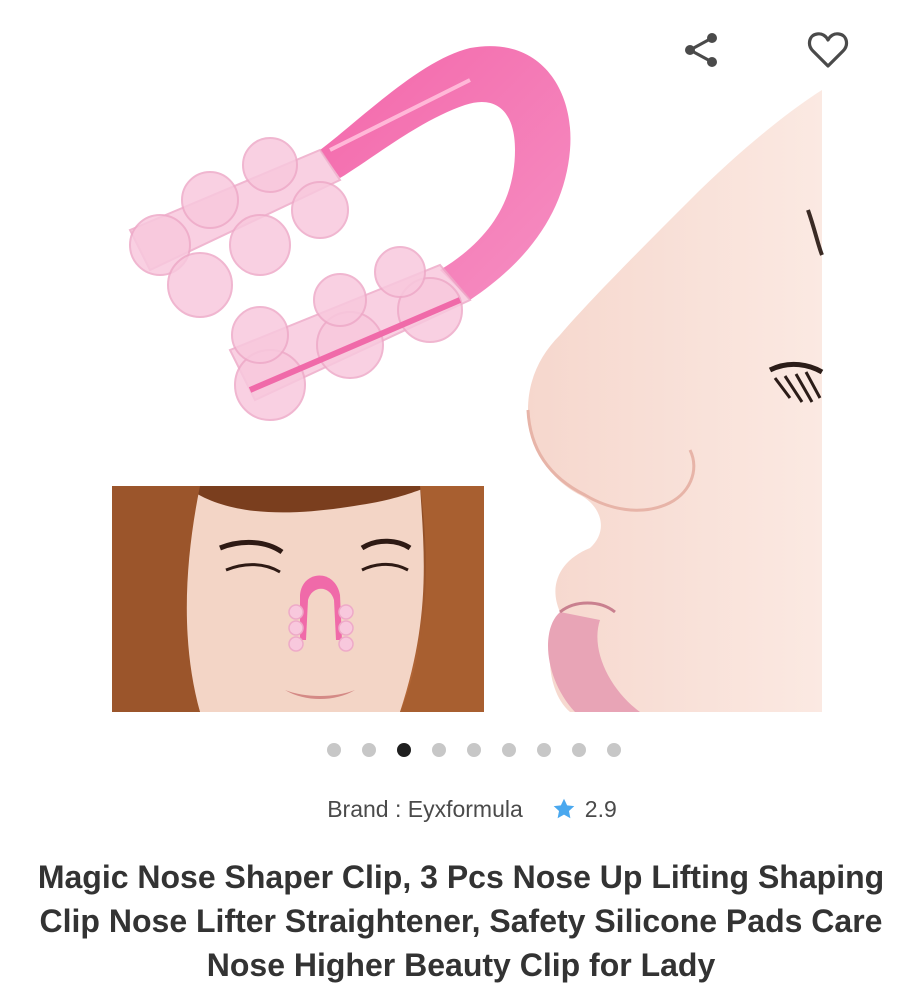 The height and width of the screenshot is (1000, 922). I want to click on brand-rating-row: Brand : Eyxformula 2.9, so click(461, 809).